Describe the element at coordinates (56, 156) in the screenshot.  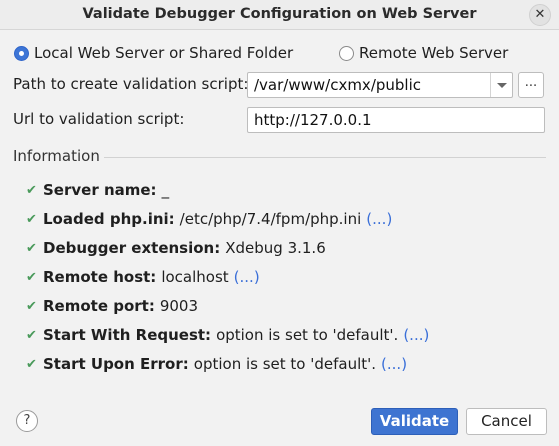
I see `information-title: Information` at that location.